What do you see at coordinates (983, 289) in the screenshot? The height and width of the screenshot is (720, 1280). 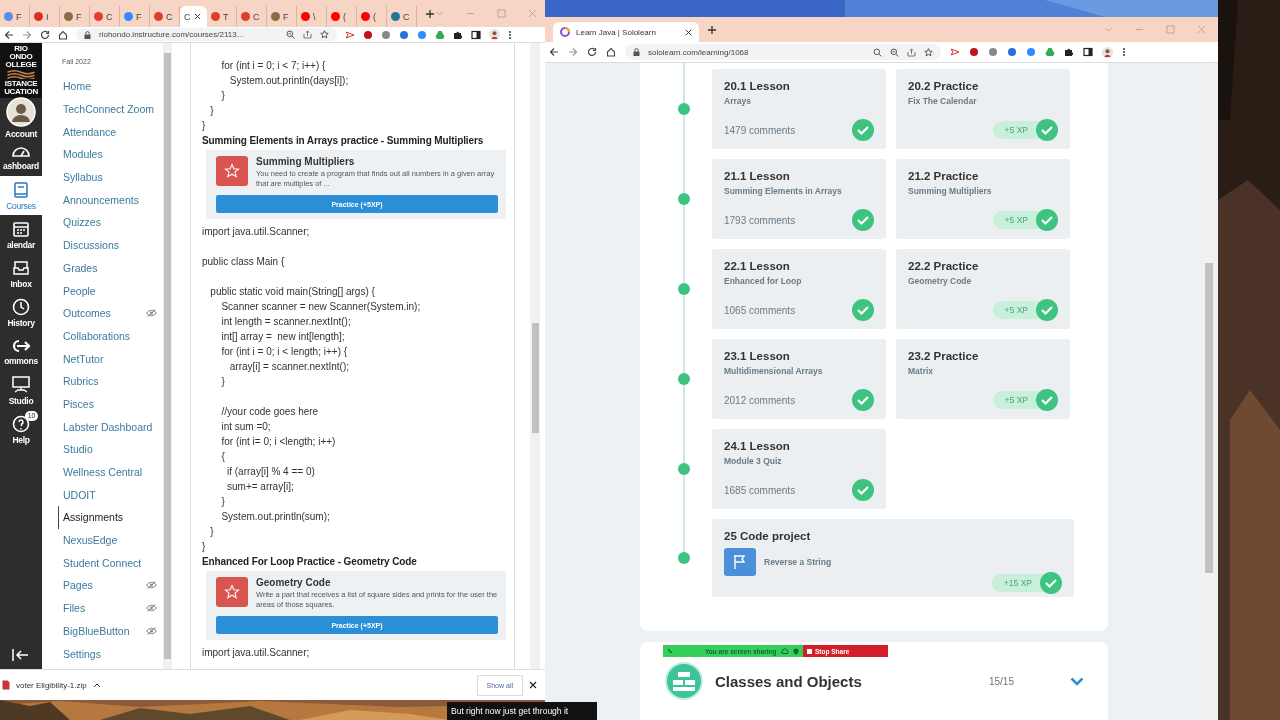 I see `practice-card: 22.2 Practice Geometry Code +5 XP` at bounding box center [983, 289].